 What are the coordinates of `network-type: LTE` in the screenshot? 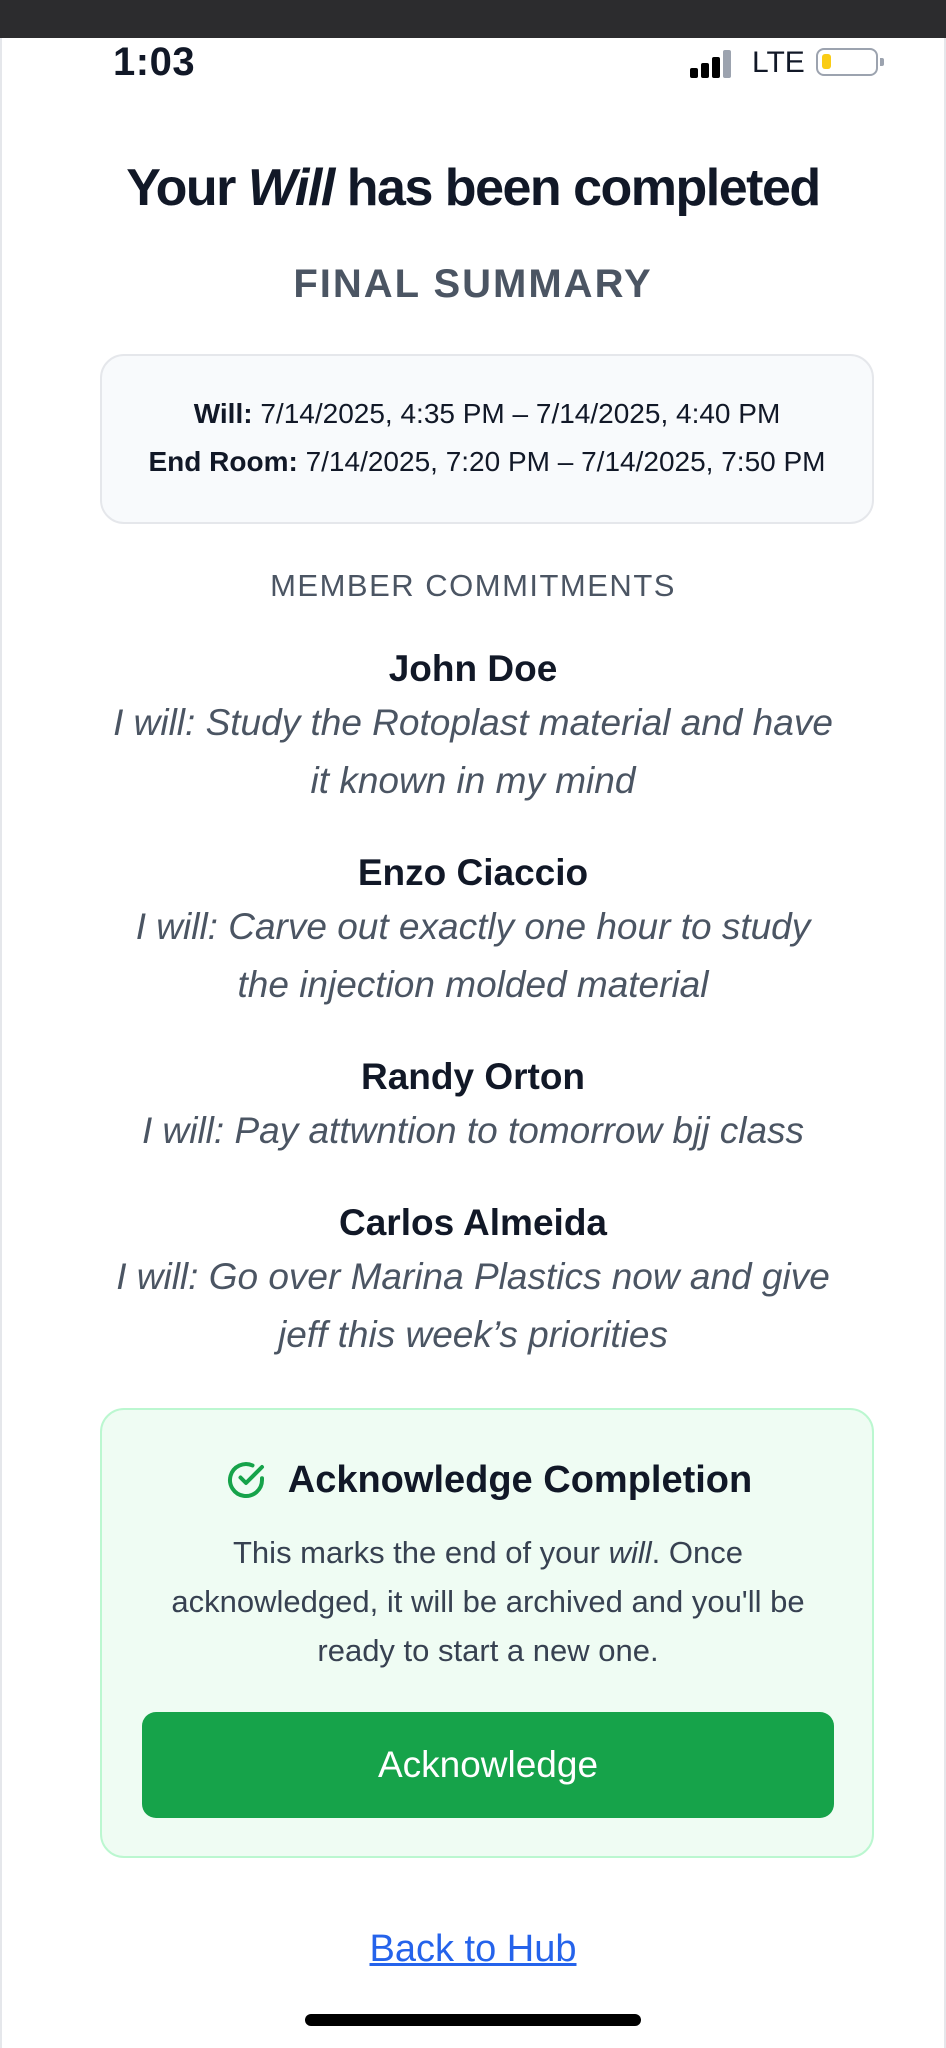 It's located at (778, 62).